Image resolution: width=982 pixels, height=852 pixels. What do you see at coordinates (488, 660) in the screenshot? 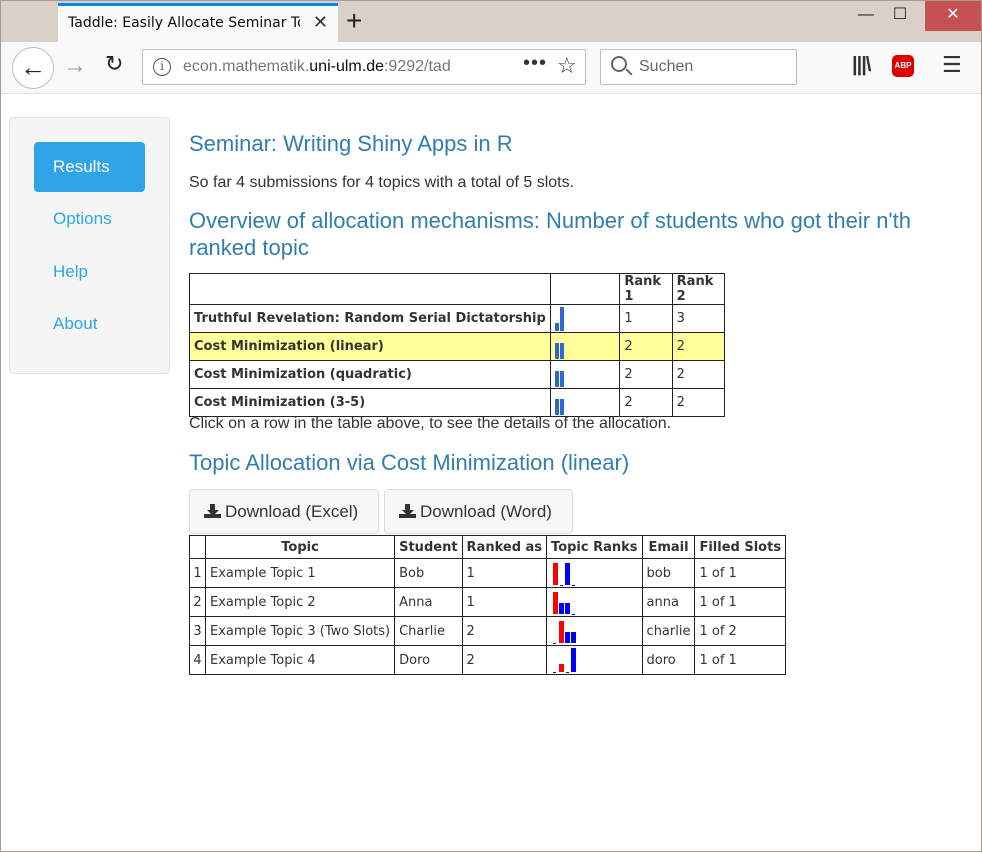
I see `table-row: 4 Example Topic 4 Doro 2 doro 1 of 1` at bounding box center [488, 660].